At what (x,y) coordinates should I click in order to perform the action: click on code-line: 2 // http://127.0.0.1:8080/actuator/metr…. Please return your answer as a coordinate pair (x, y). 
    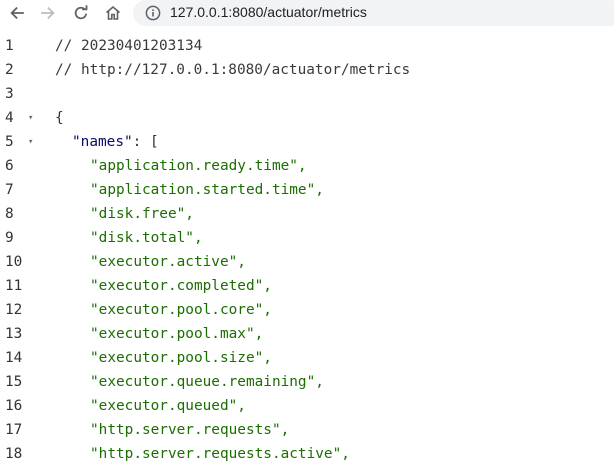
    Looking at the image, I should click on (307, 70).